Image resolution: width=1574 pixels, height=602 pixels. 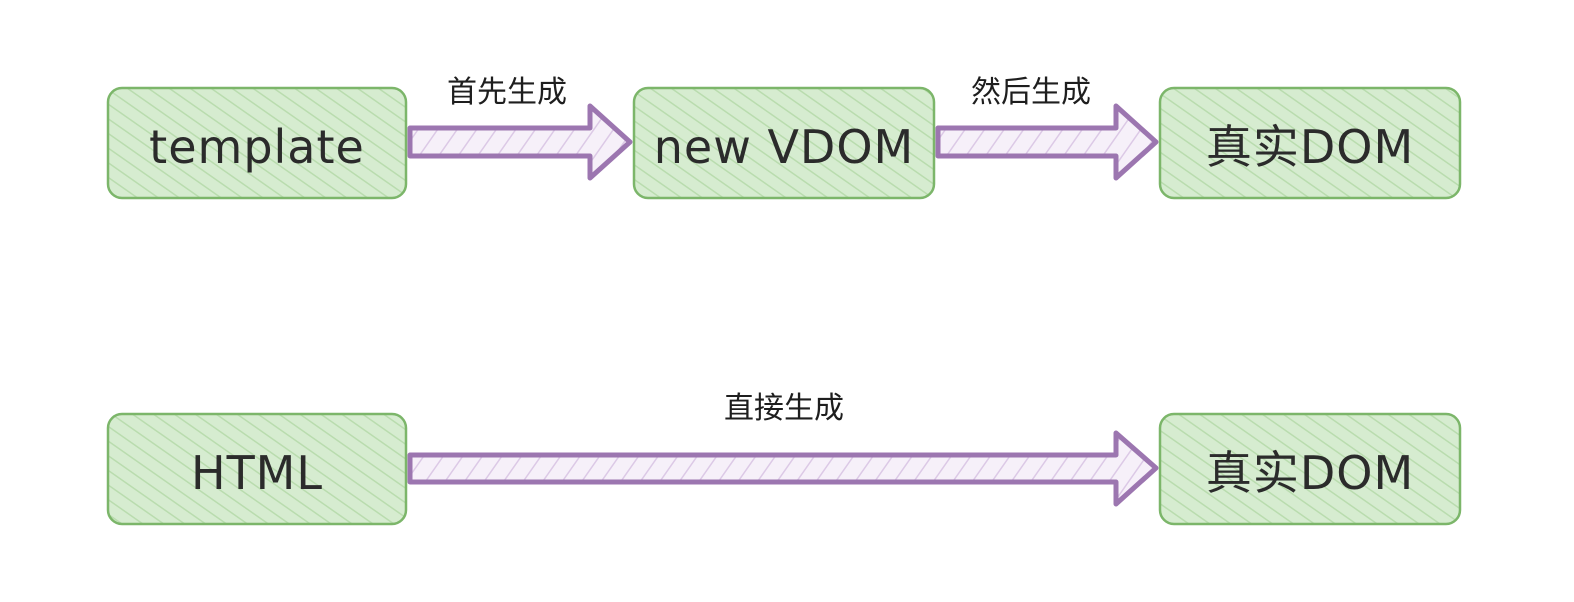 What do you see at coordinates (1031, 92) in the screenshot?
I see `edge-label-then-generate: 然后生成` at bounding box center [1031, 92].